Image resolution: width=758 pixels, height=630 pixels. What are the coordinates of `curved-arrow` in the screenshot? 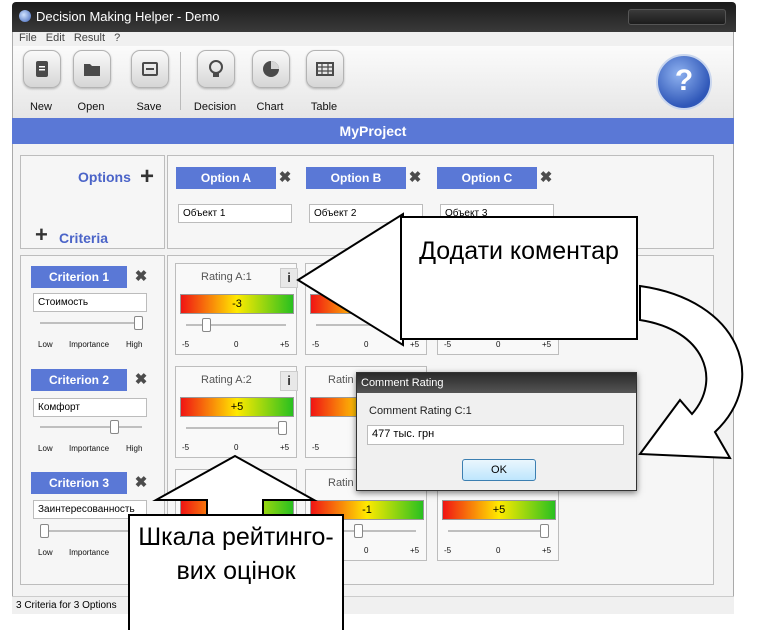 It's located at (691, 372).